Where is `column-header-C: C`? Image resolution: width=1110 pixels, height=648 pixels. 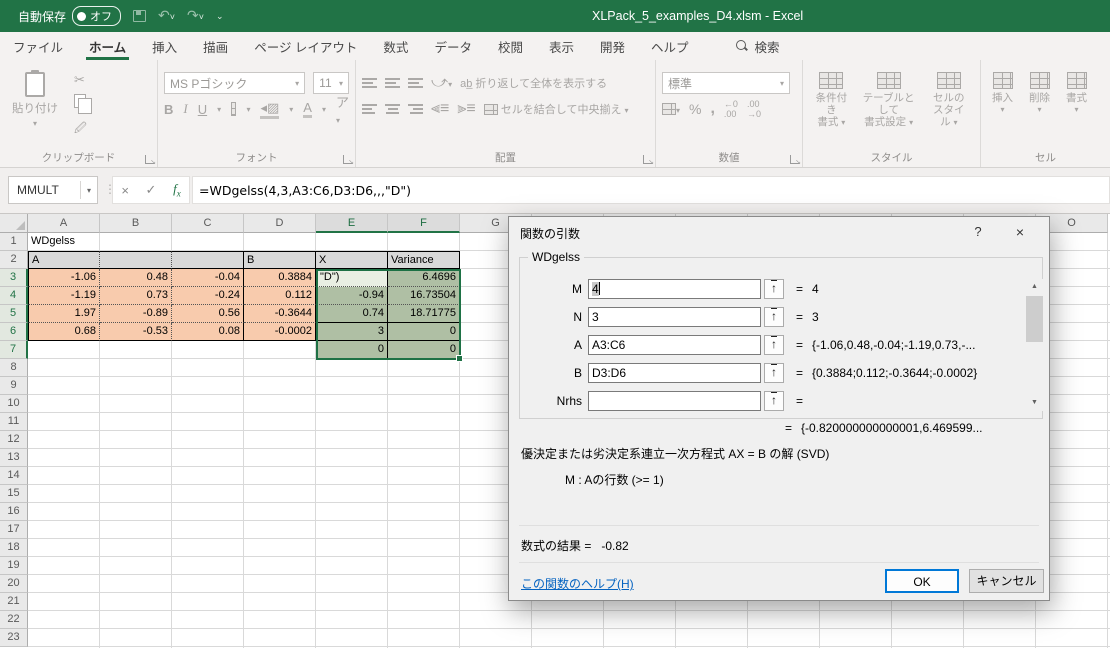 column-header-C: C is located at coordinates (208, 223).